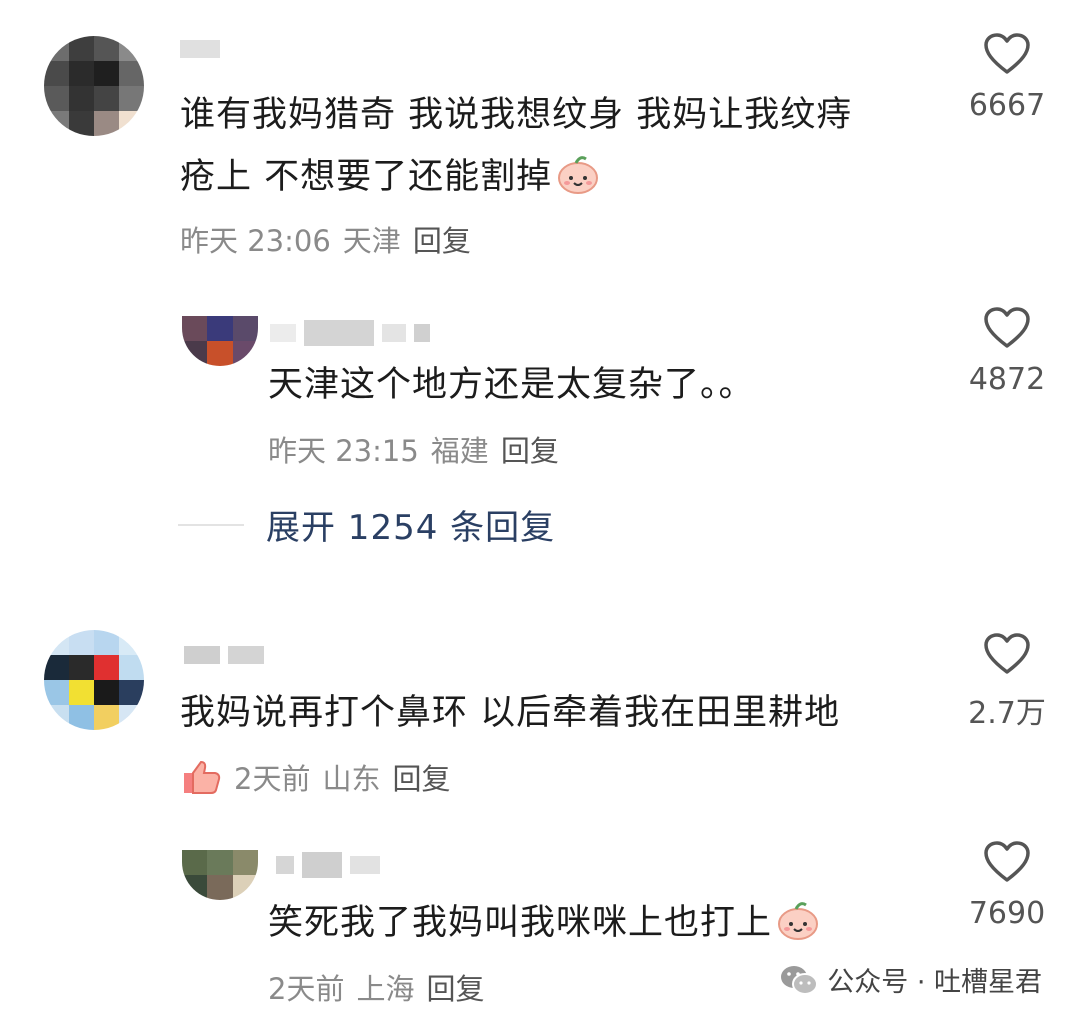 The image size is (1080, 1021). I want to click on comment-location: 天津, so click(371, 241).